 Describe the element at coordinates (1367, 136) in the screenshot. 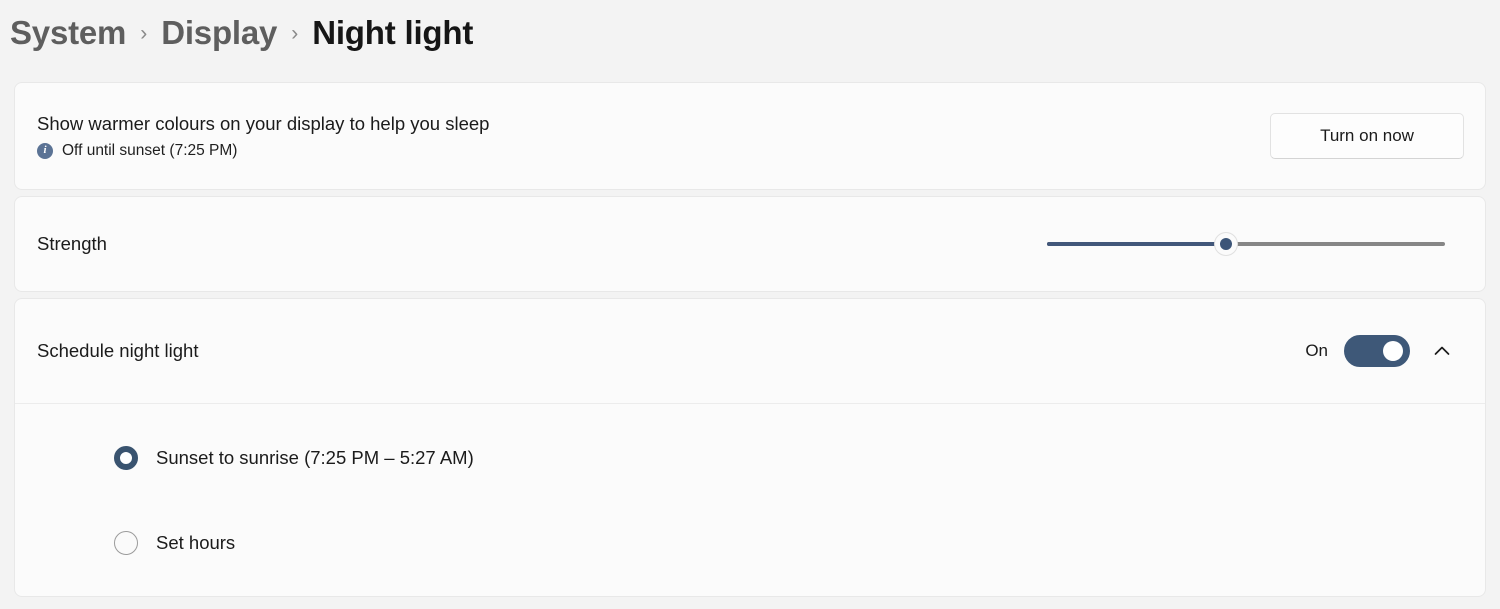

I see `turn-on-now-button: Turn on now` at that location.